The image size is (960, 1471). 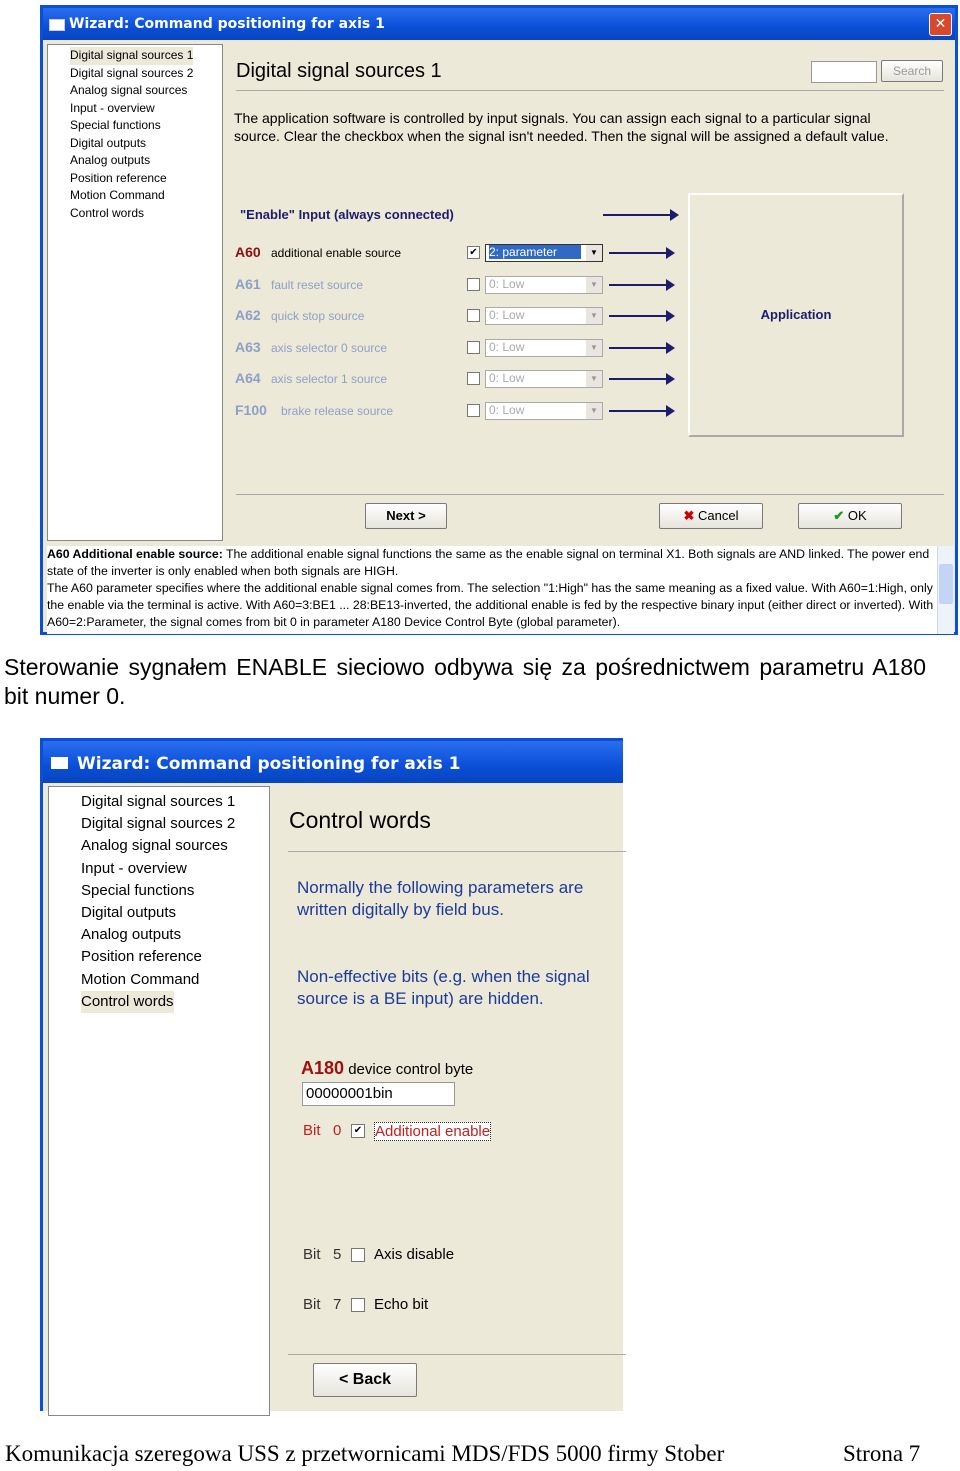 What do you see at coordinates (329, 347) in the screenshot?
I see `signal-label: axis selector 0 source` at bounding box center [329, 347].